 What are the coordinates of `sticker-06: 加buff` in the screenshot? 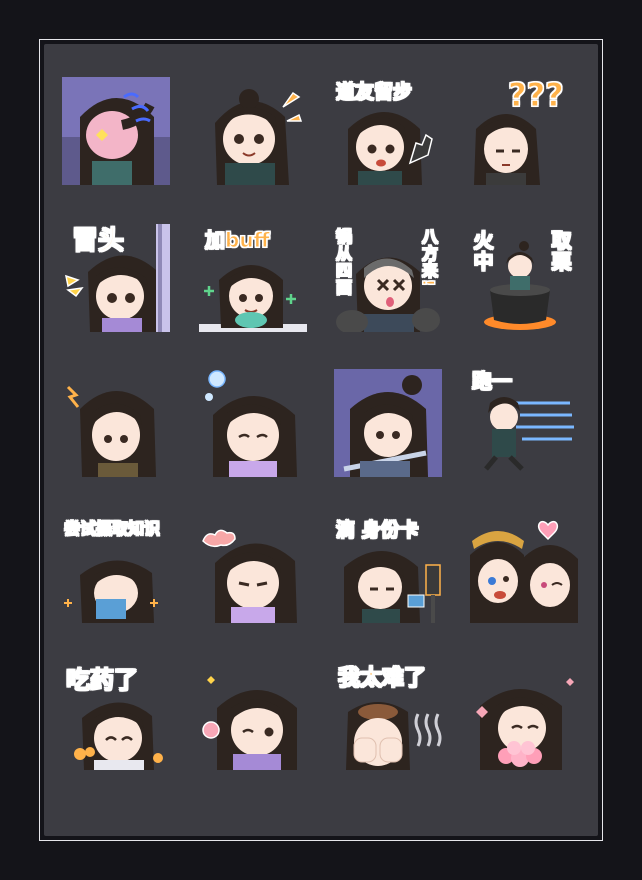 It's located at (253, 278).